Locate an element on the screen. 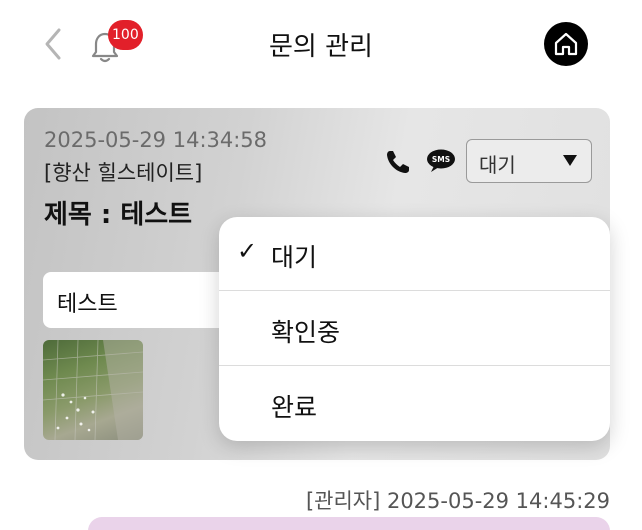 The height and width of the screenshot is (530, 642). status-option-label: 대기 is located at coordinates (294, 257).